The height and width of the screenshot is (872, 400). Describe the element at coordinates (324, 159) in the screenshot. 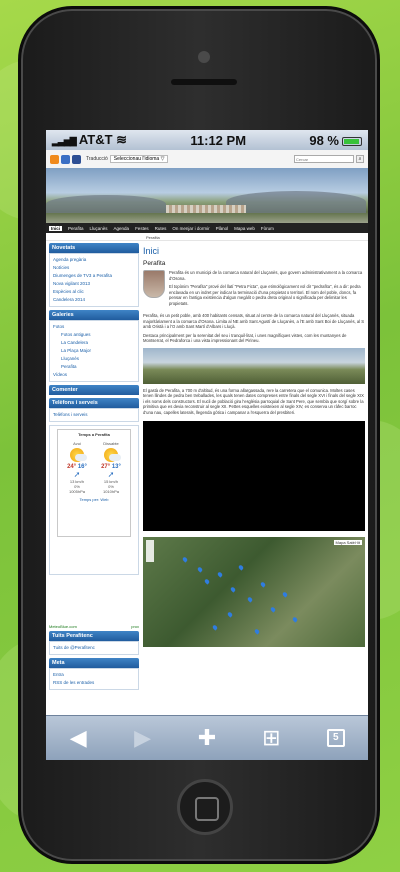

I see `search-input` at that location.